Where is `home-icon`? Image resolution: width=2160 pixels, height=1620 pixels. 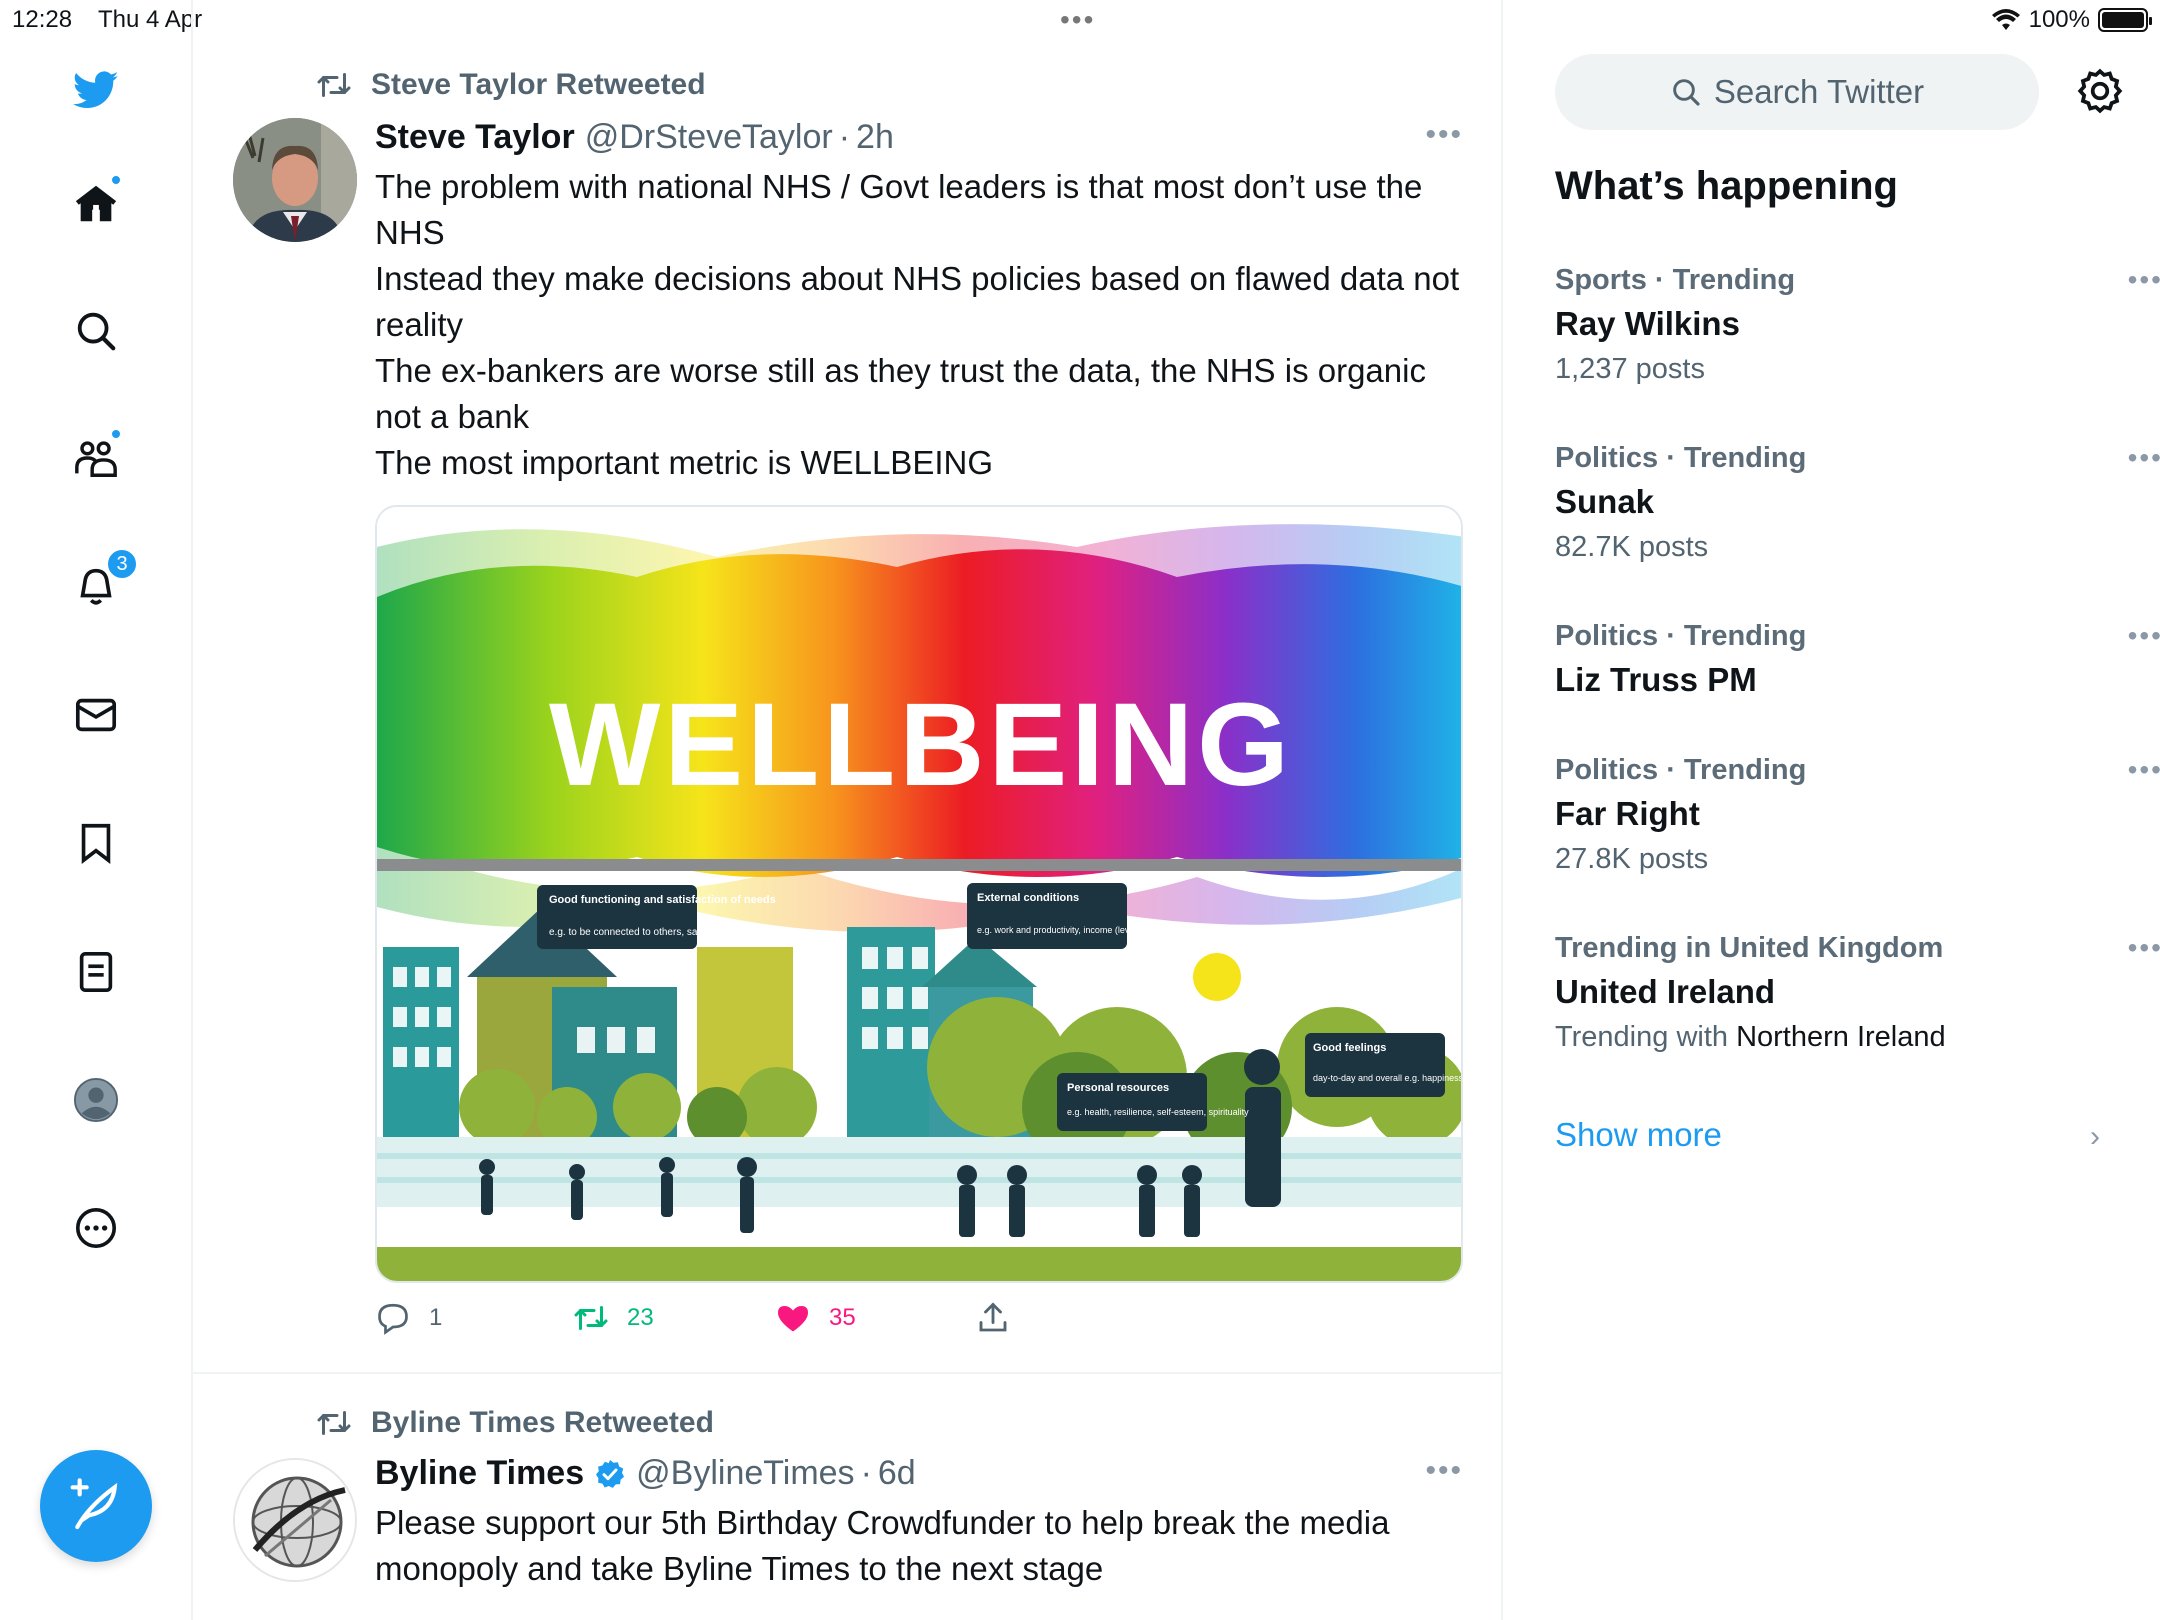 home-icon is located at coordinates (96, 204).